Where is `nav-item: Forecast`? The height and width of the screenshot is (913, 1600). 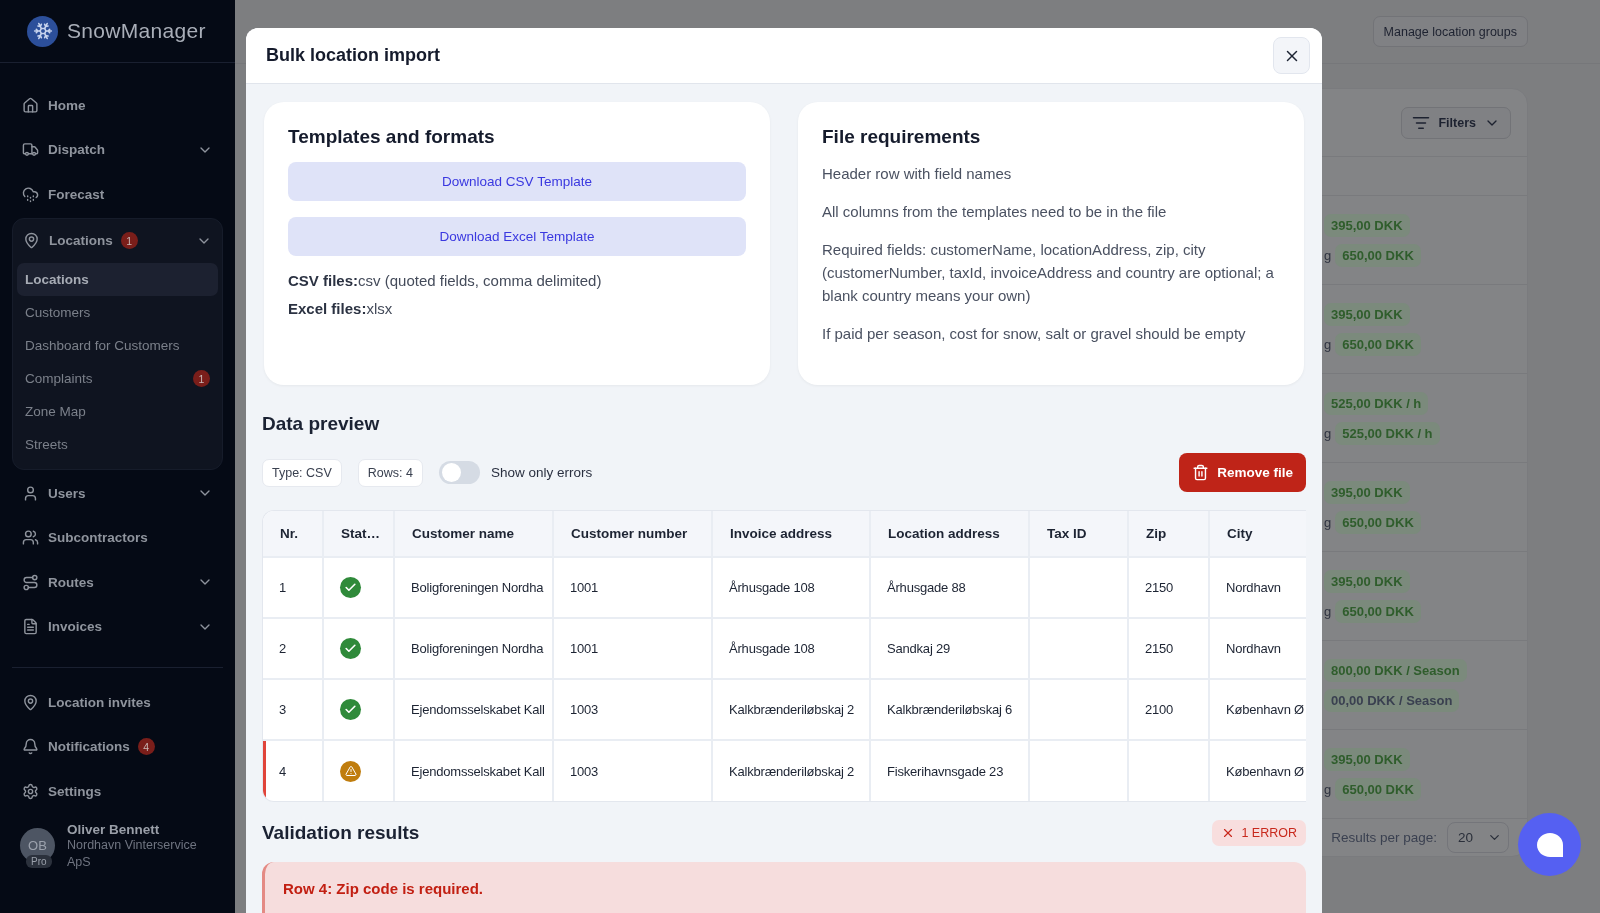 nav-item: Forecast is located at coordinates (117, 194).